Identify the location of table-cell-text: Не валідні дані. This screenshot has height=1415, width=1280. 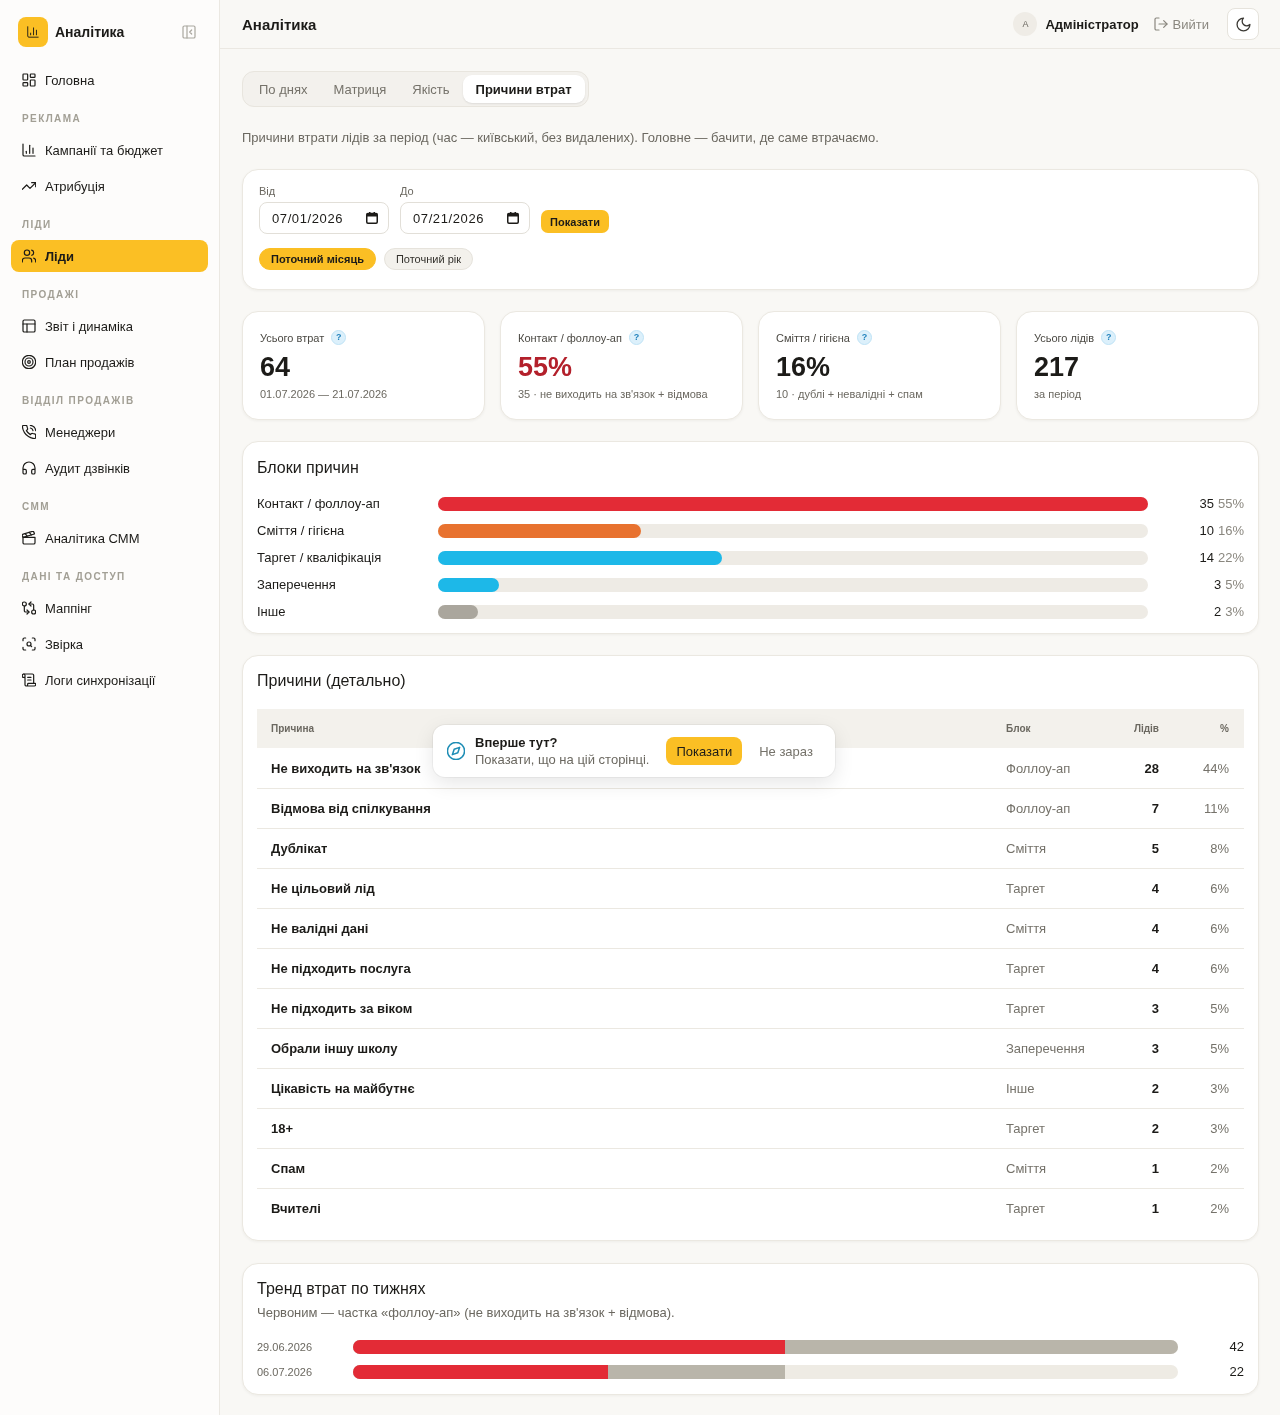
(319, 928).